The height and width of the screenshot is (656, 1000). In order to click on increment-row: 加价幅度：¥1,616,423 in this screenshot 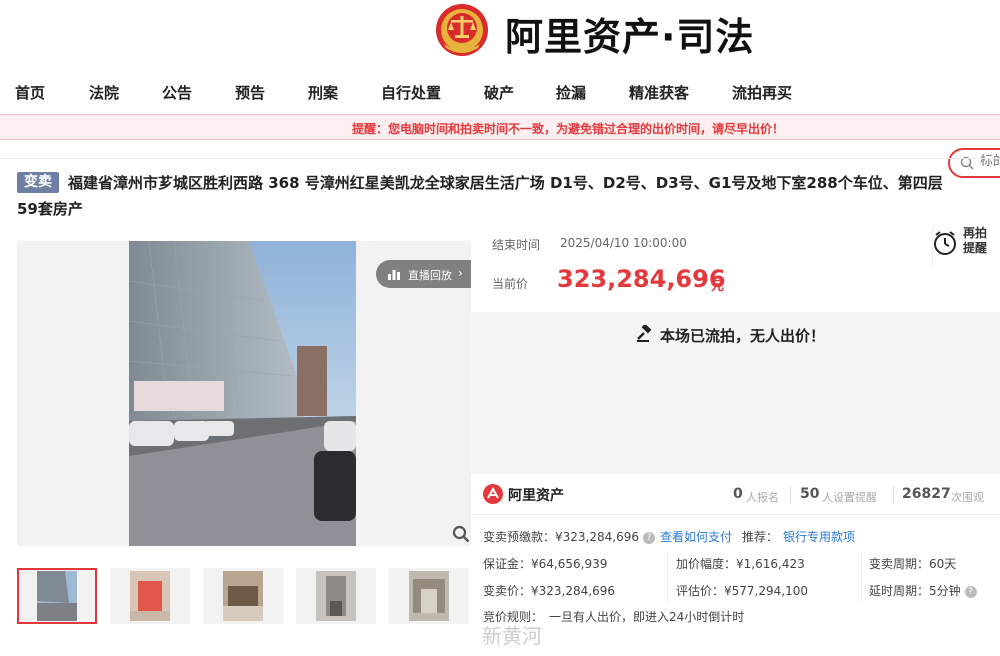, I will do `click(740, 563)`.